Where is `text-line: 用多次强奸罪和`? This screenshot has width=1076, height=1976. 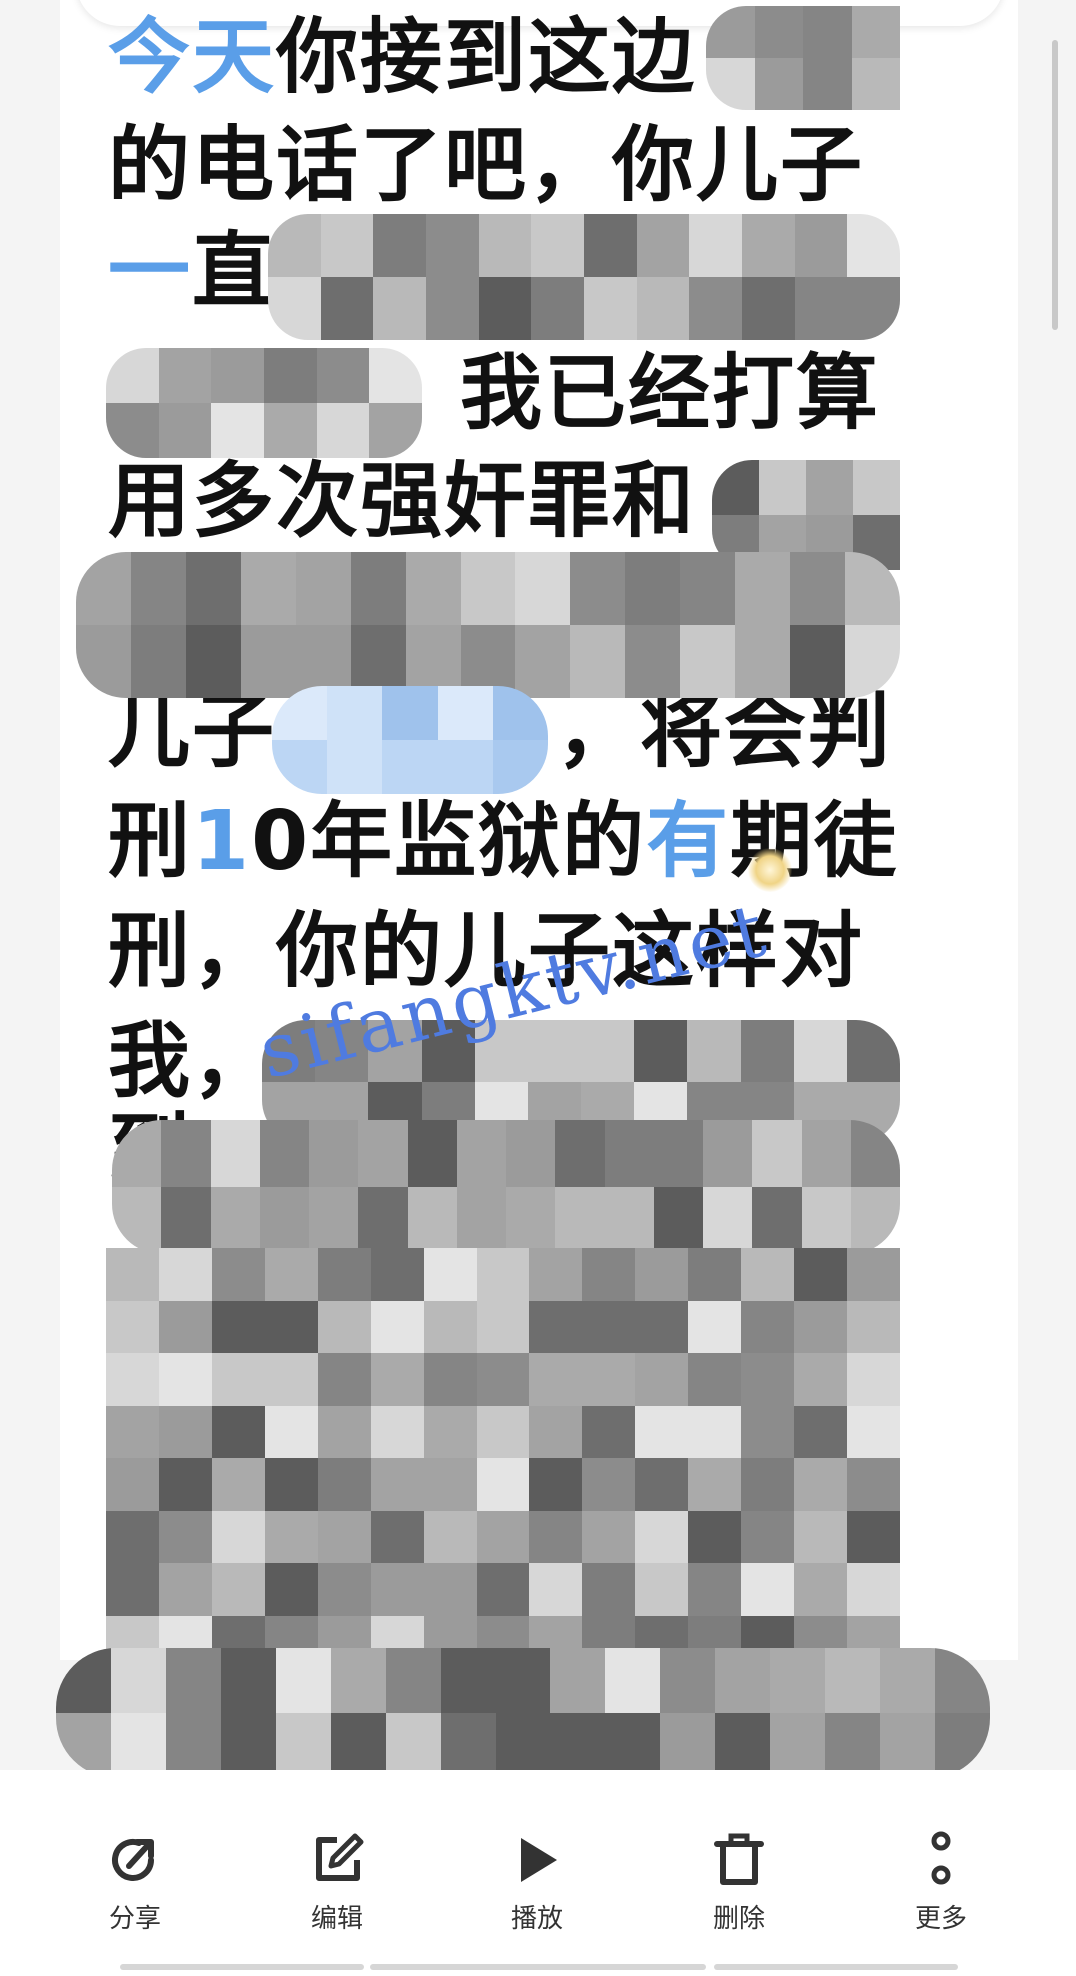
text-line: 用多次强奸罪和 is located at coordinates (402, 502).